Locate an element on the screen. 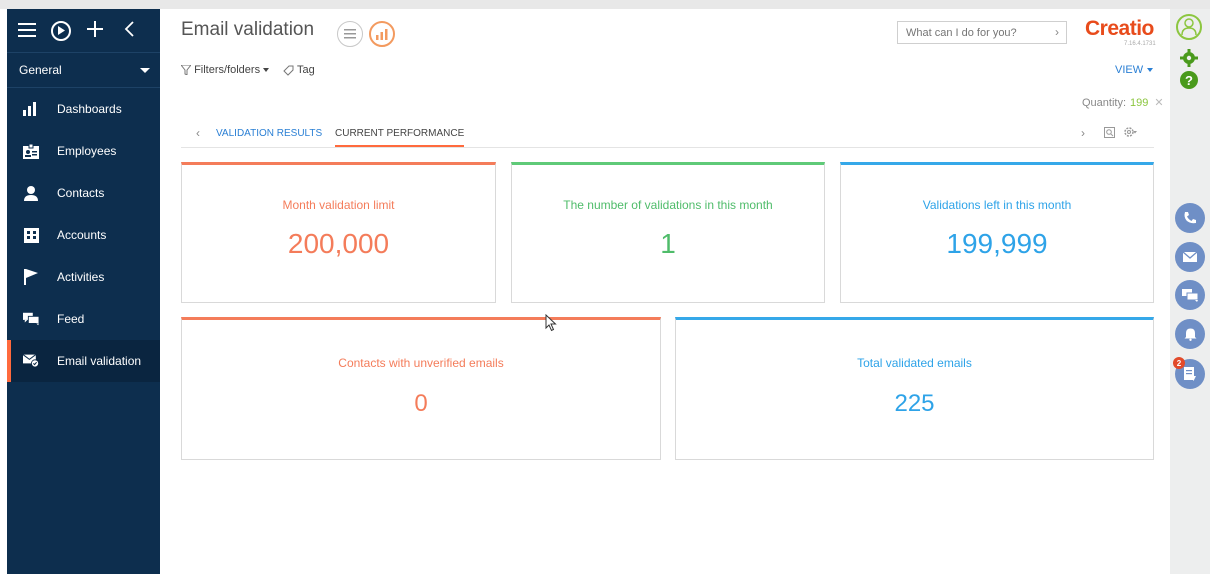  sidebar-item-email-validation: Email validation is located at coordinates (83, 361).